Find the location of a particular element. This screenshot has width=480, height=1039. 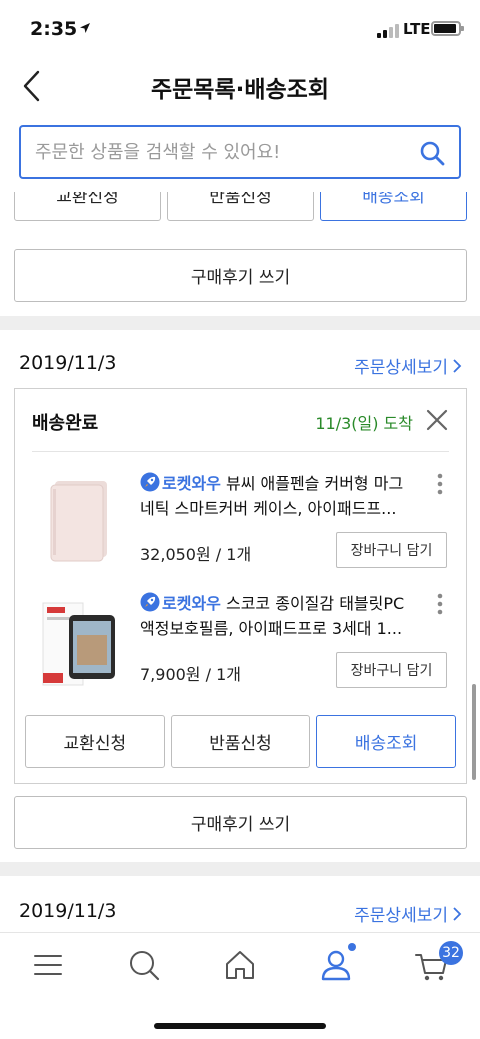

order-actions-top: 교환신청 반품신청 배송조회 is located at coordinates (240, 206).